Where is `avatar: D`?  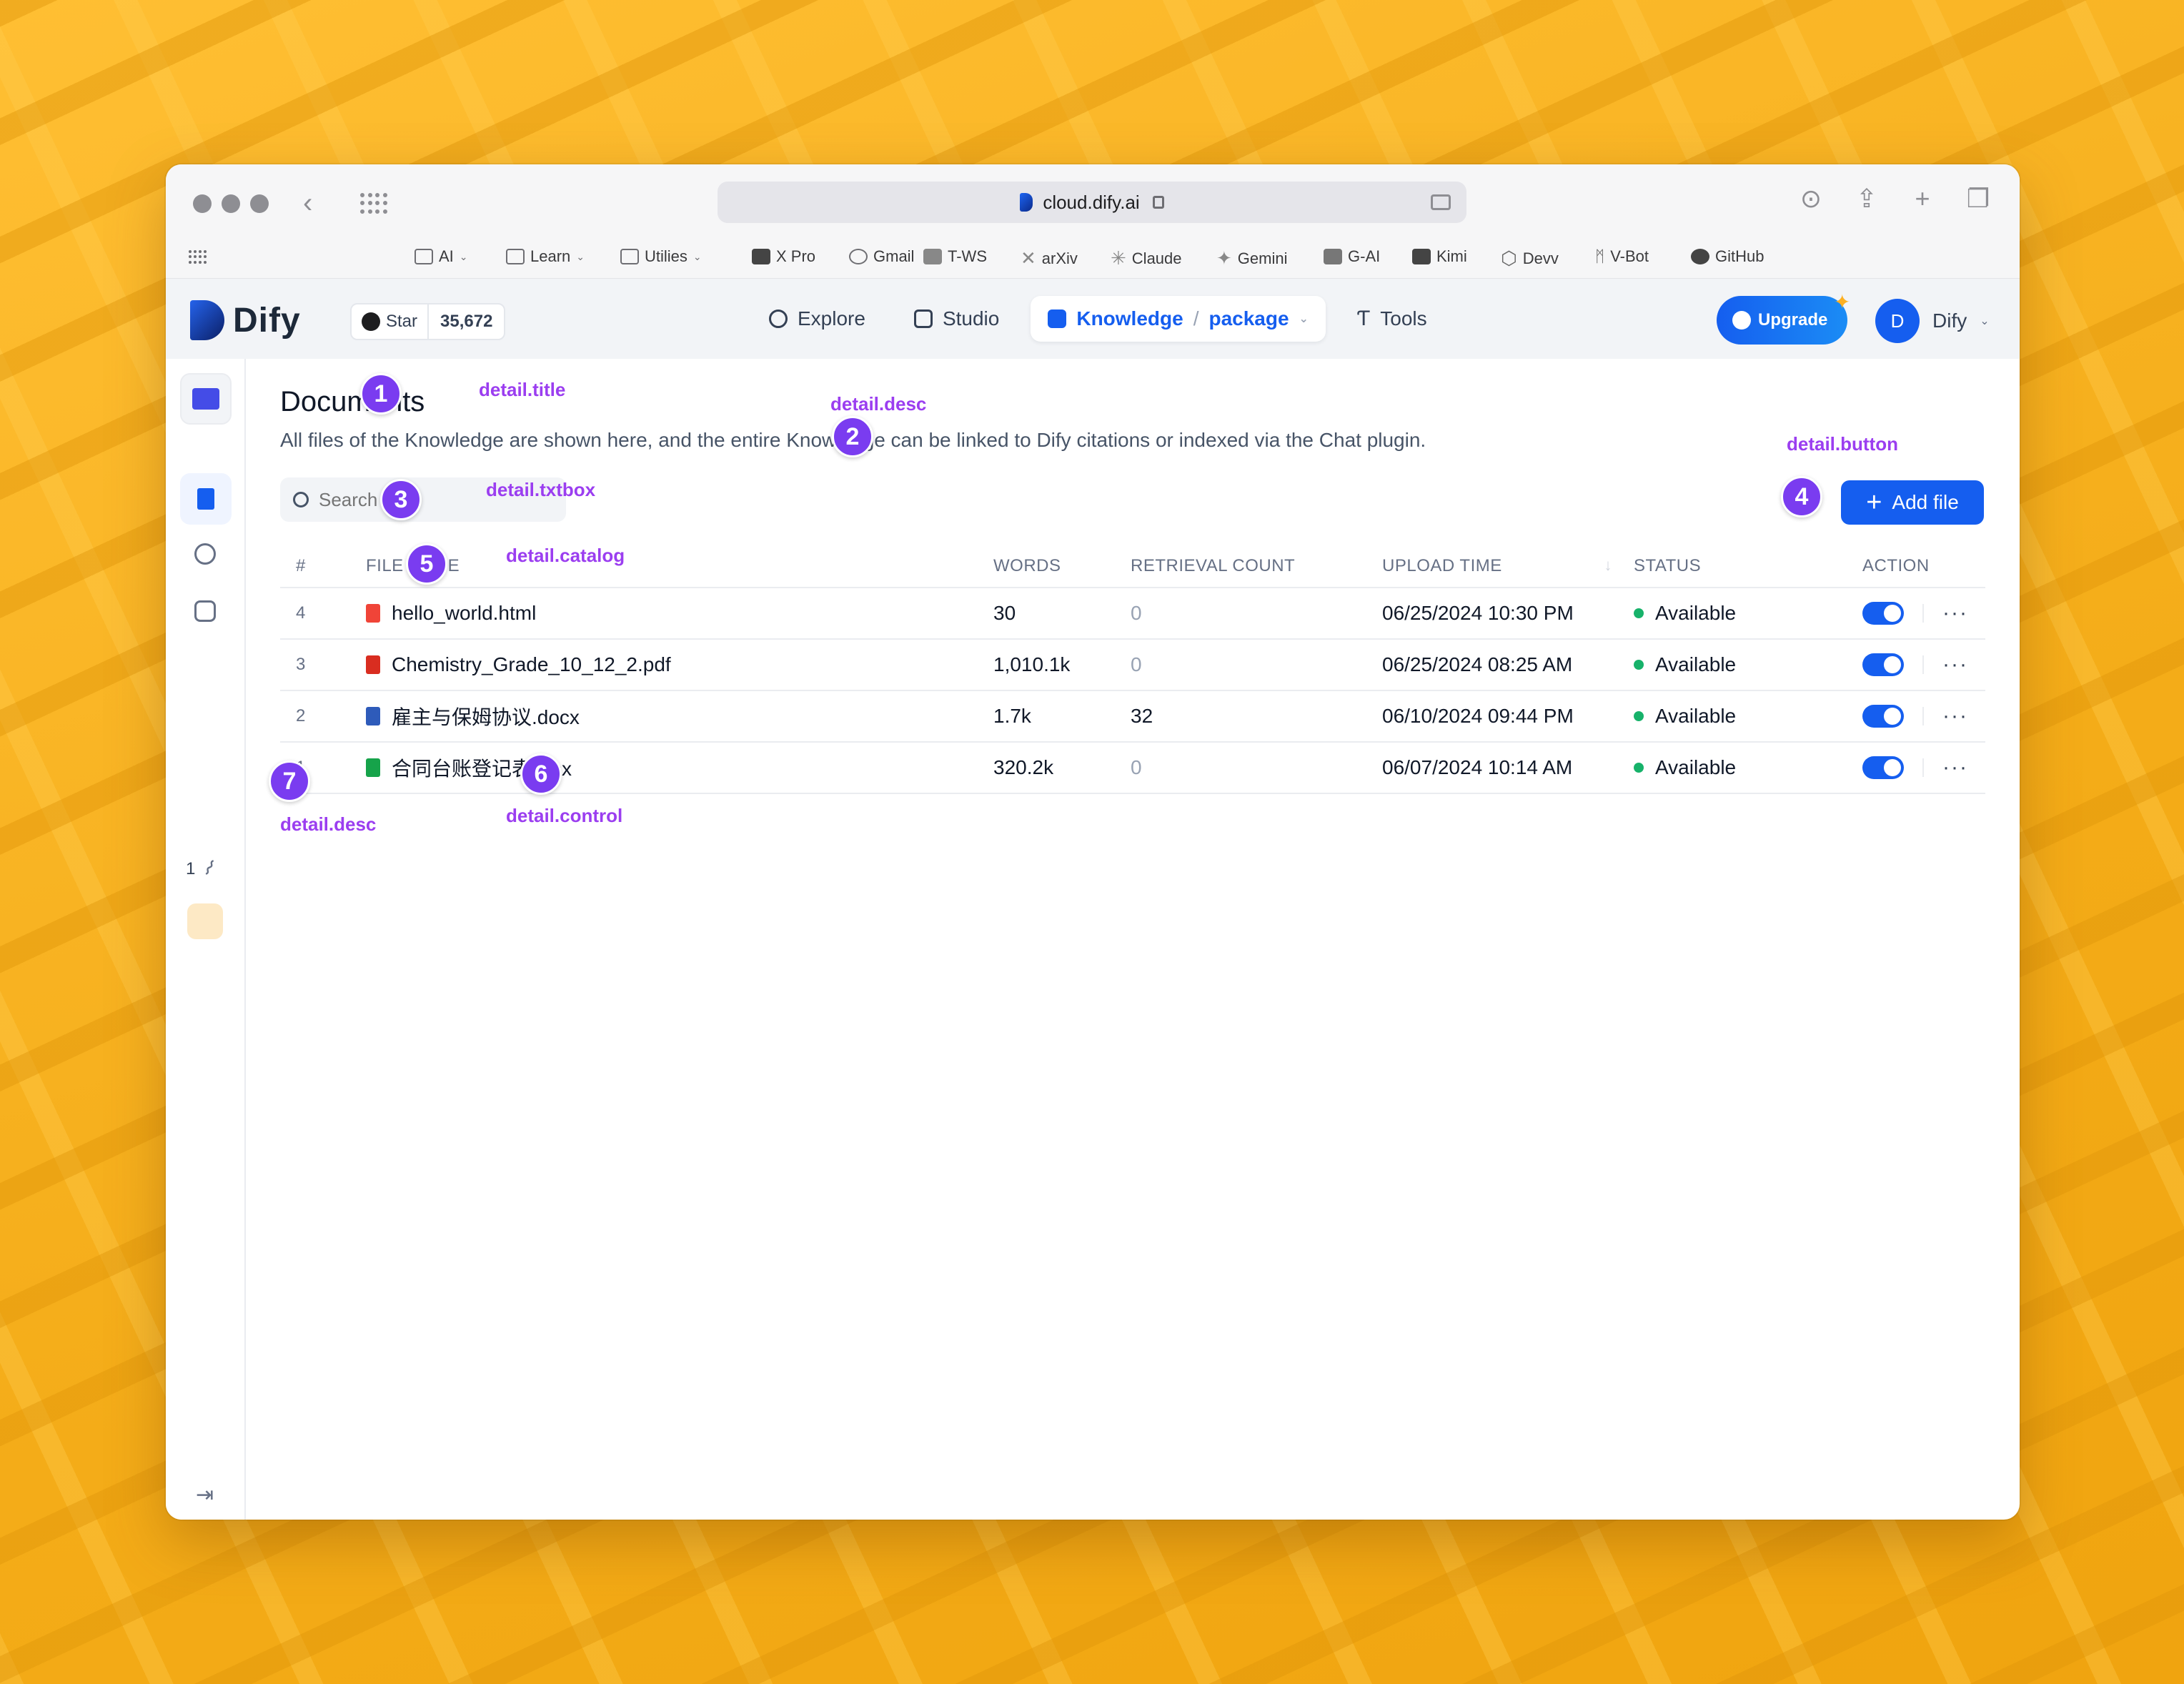
avatar: D is located at coordinates (1897, 321).